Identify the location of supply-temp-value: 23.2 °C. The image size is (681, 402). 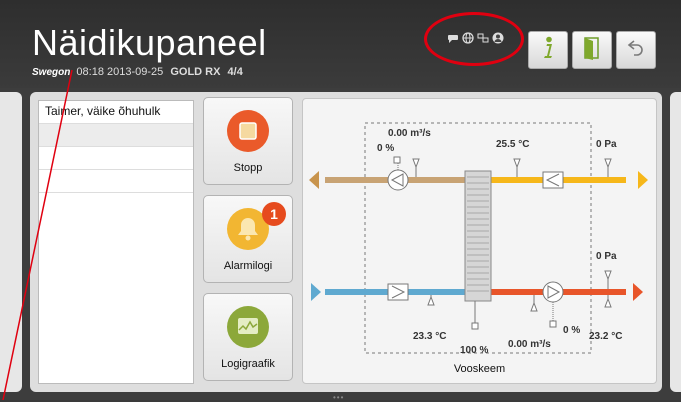
(606, 336).